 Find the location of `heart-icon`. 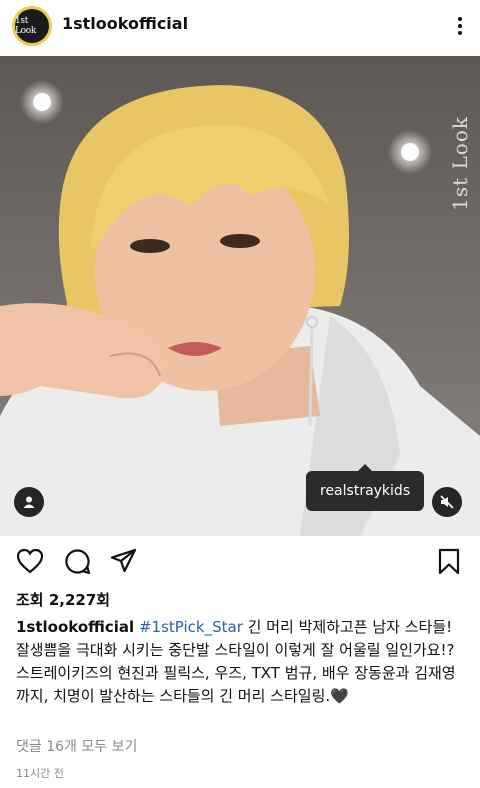

heart-icon is located at coordinates (30, 563).